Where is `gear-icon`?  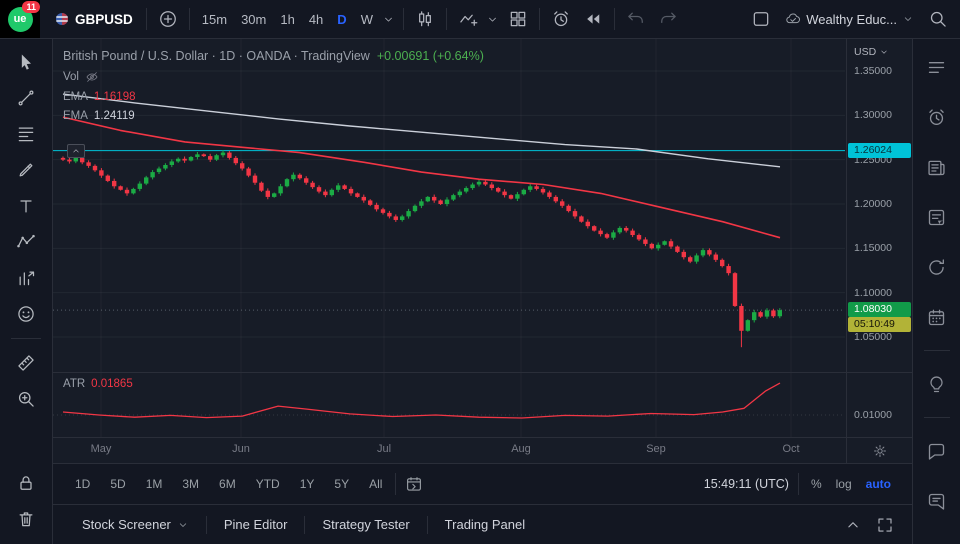 gear-icon is located at coordinates (880, 451).